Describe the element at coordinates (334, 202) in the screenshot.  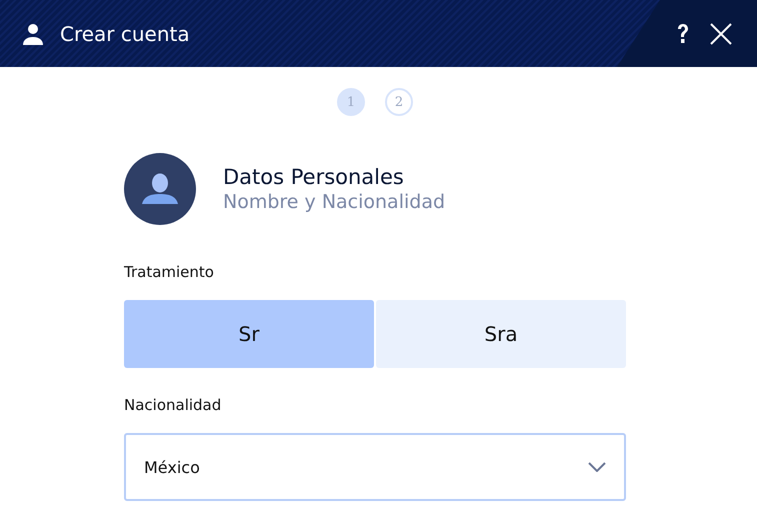
I see `section-subtitle: Nombre y Nacionalidad` at that location.